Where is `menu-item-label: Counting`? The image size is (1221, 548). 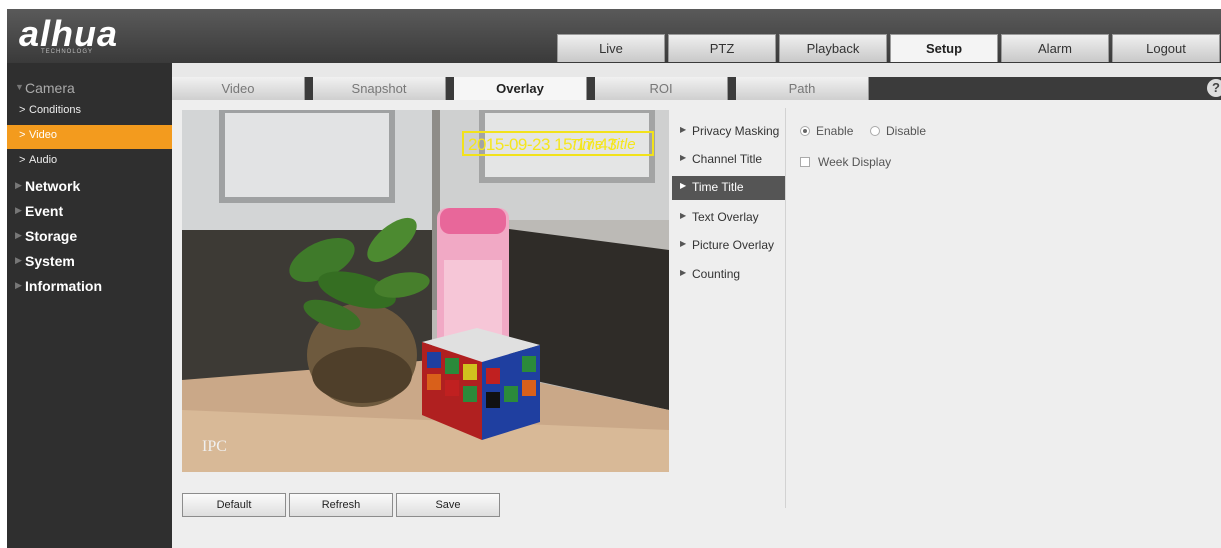
menu-item-label: Counting is located at coordinates (716, 274).